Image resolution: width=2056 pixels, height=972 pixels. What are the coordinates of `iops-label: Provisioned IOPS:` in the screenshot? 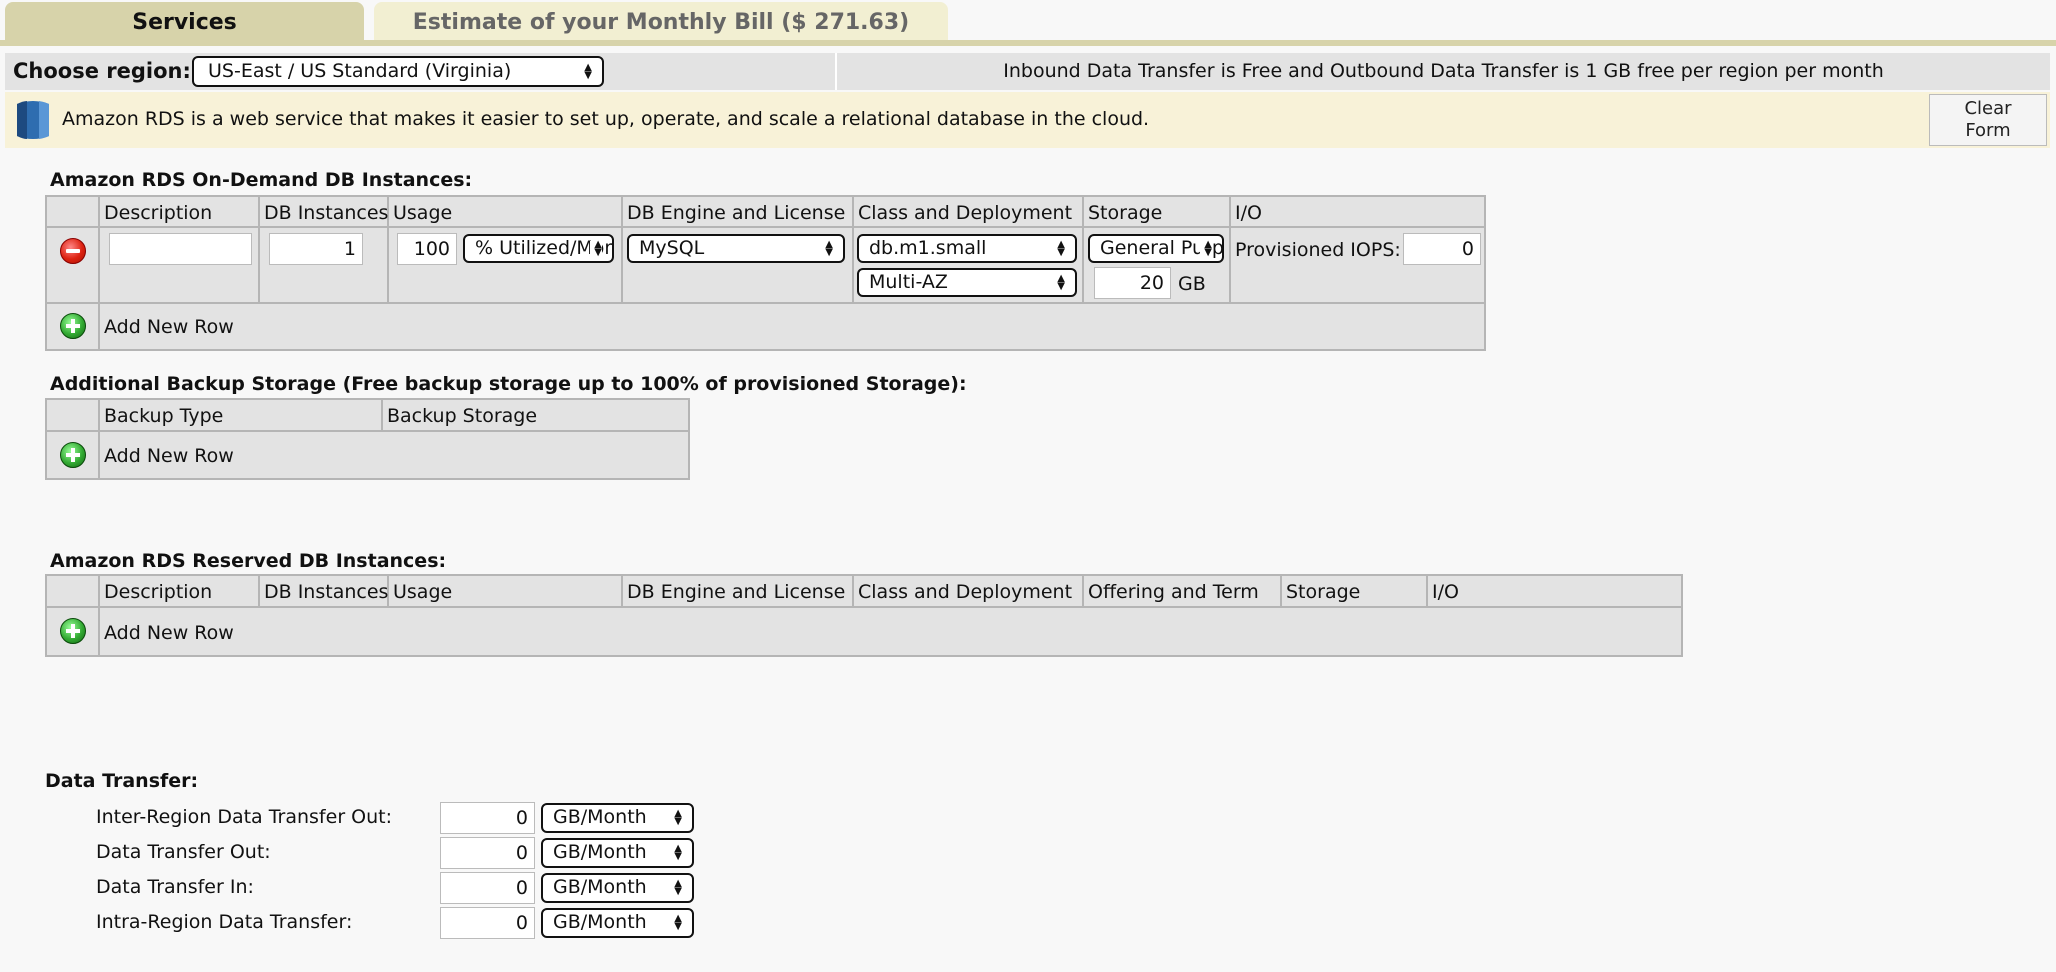 It's located at (1318, 250).